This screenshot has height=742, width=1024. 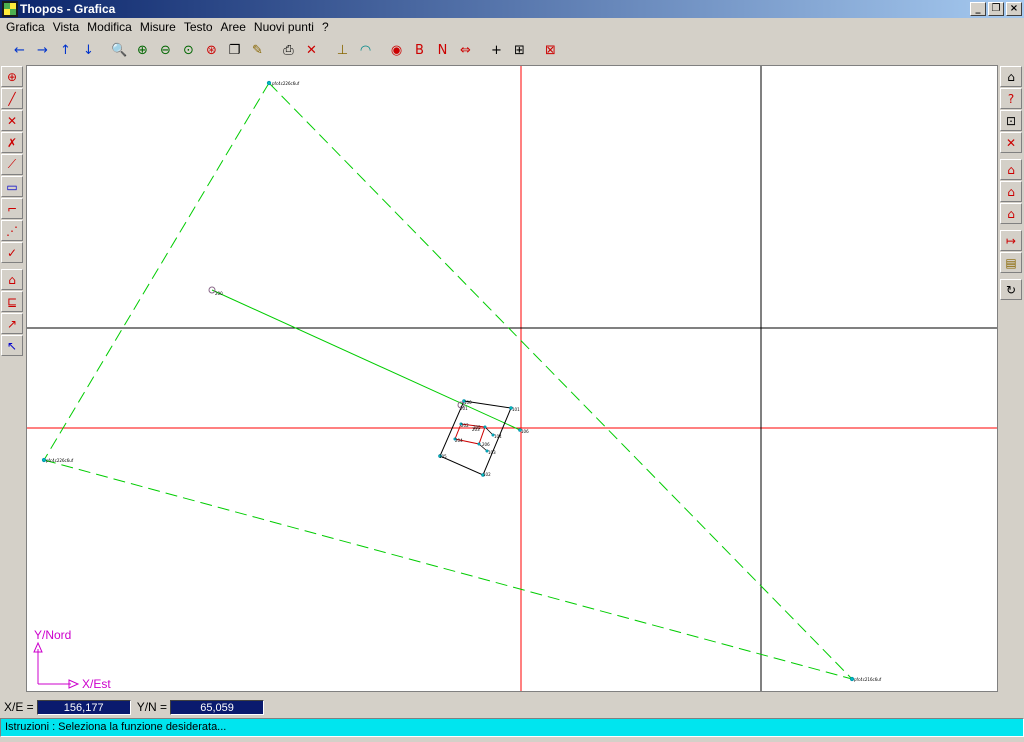 What do you see at coordinates (217, 707) in the screenshot?
I see `y-coord-value: 65,059` at bounding box center [217, 707].